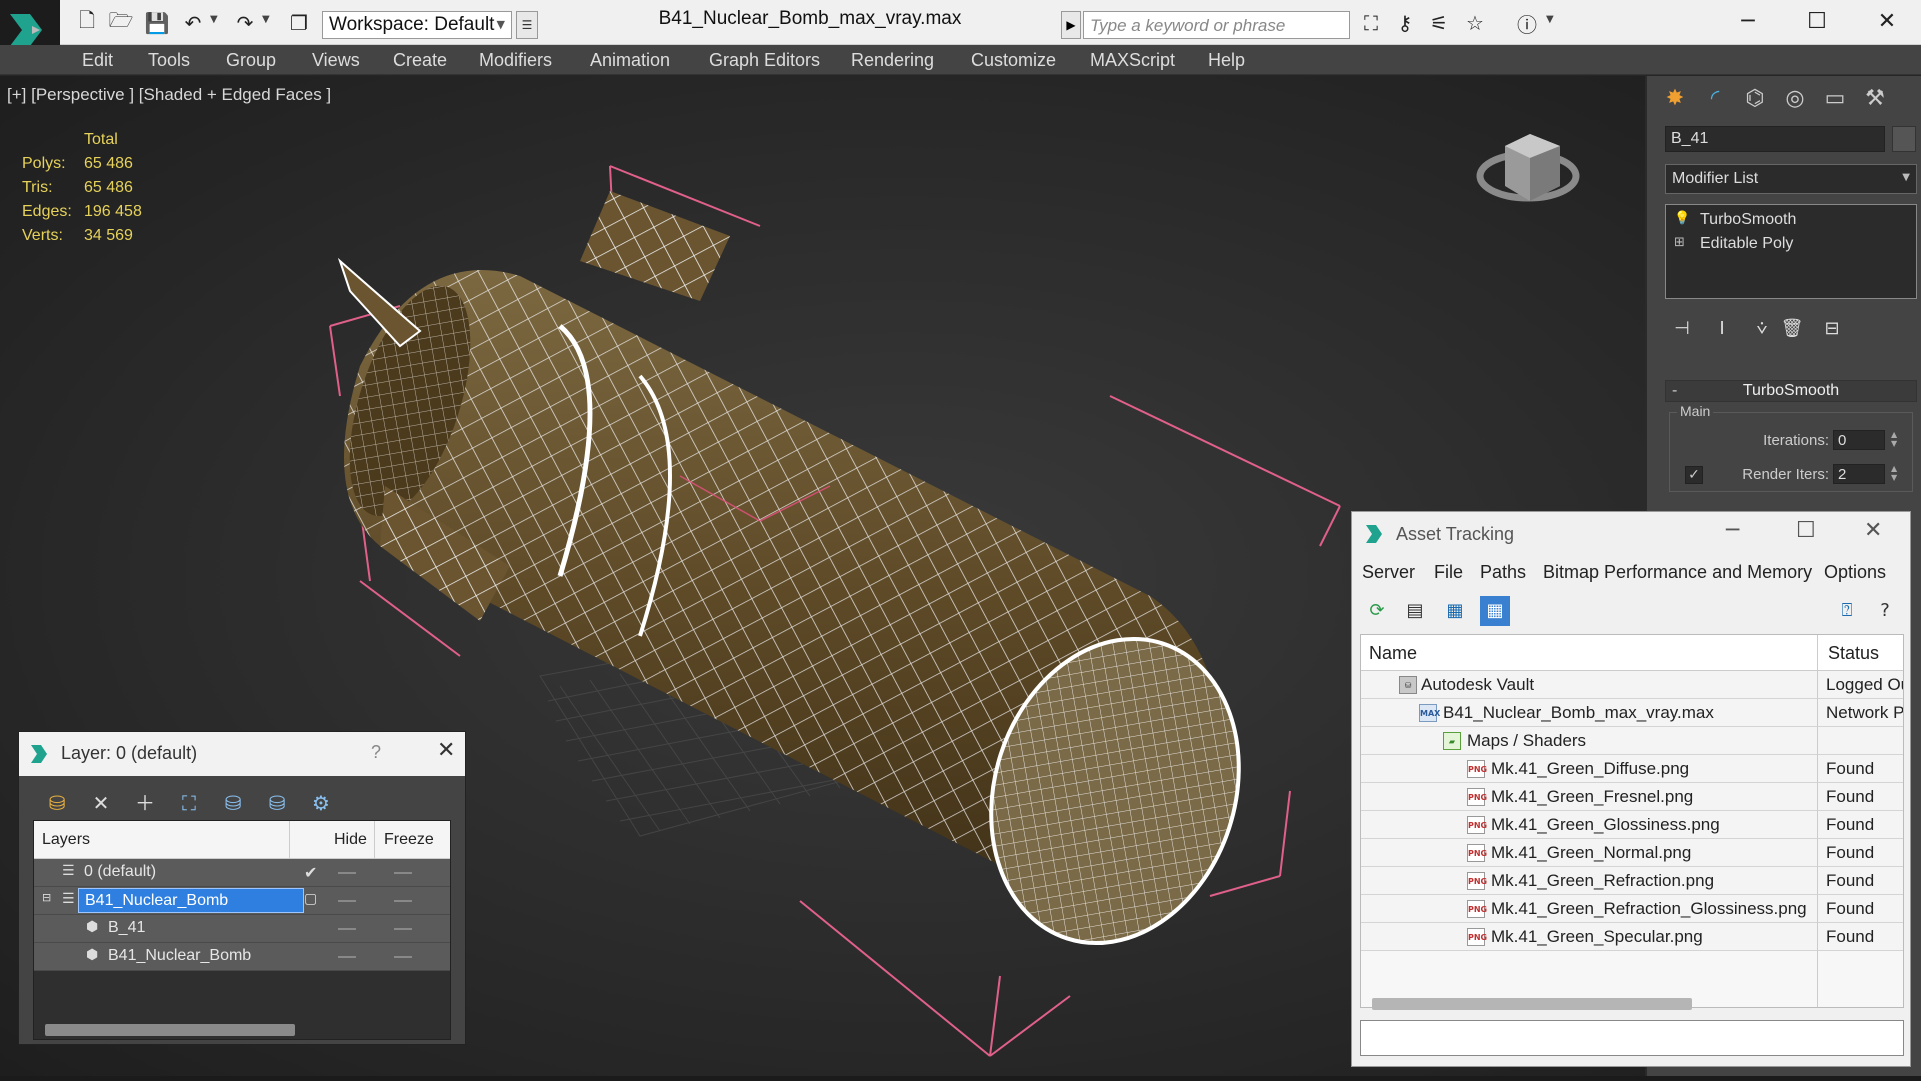  Describe the element at coordinates (266, 19) in the screenshot. I see `redo-dropdown-icon: ▼` at that location.